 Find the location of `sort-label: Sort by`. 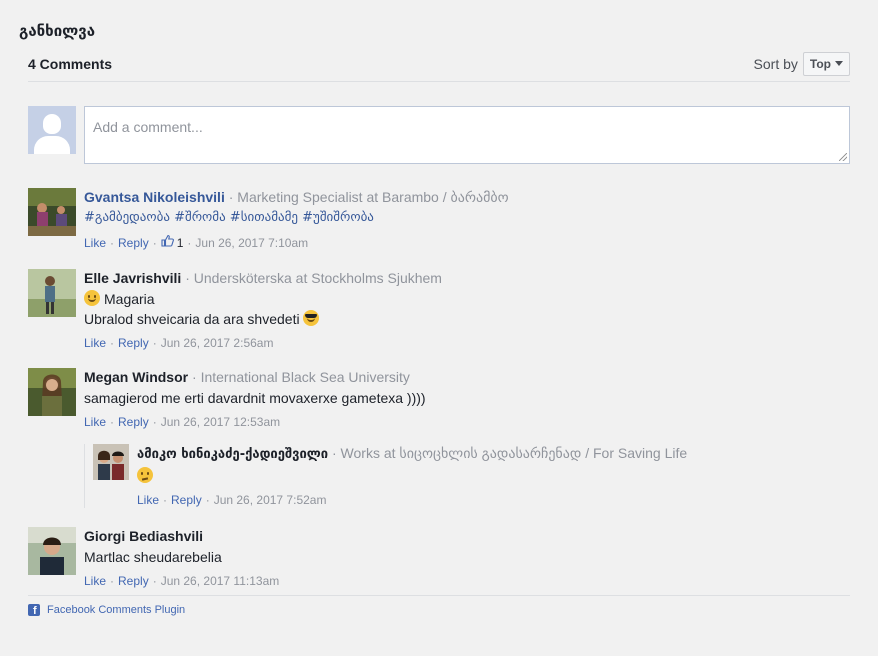

sort-label: Sort by is located at coordinates (775, 63).